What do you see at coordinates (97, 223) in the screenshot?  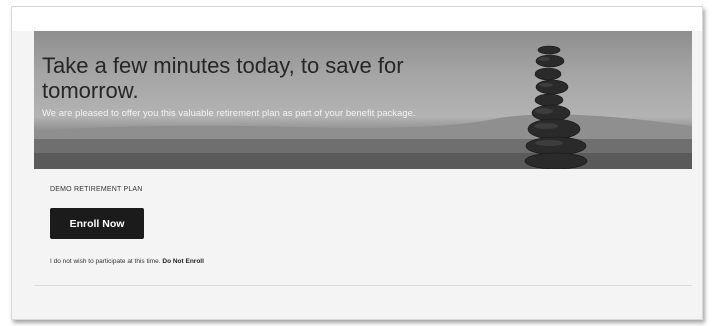 I see `enroll-now-button: Enroll Now` at bounding box center [97, 223].